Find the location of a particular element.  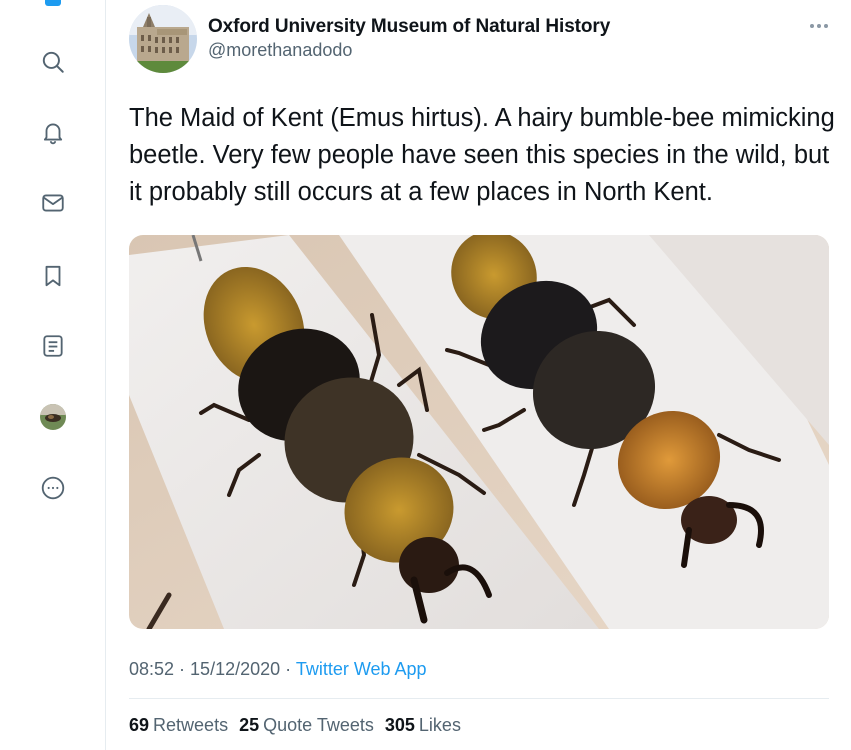

retweets-stat: 69 Retweets is located at coordinates (178, 725).